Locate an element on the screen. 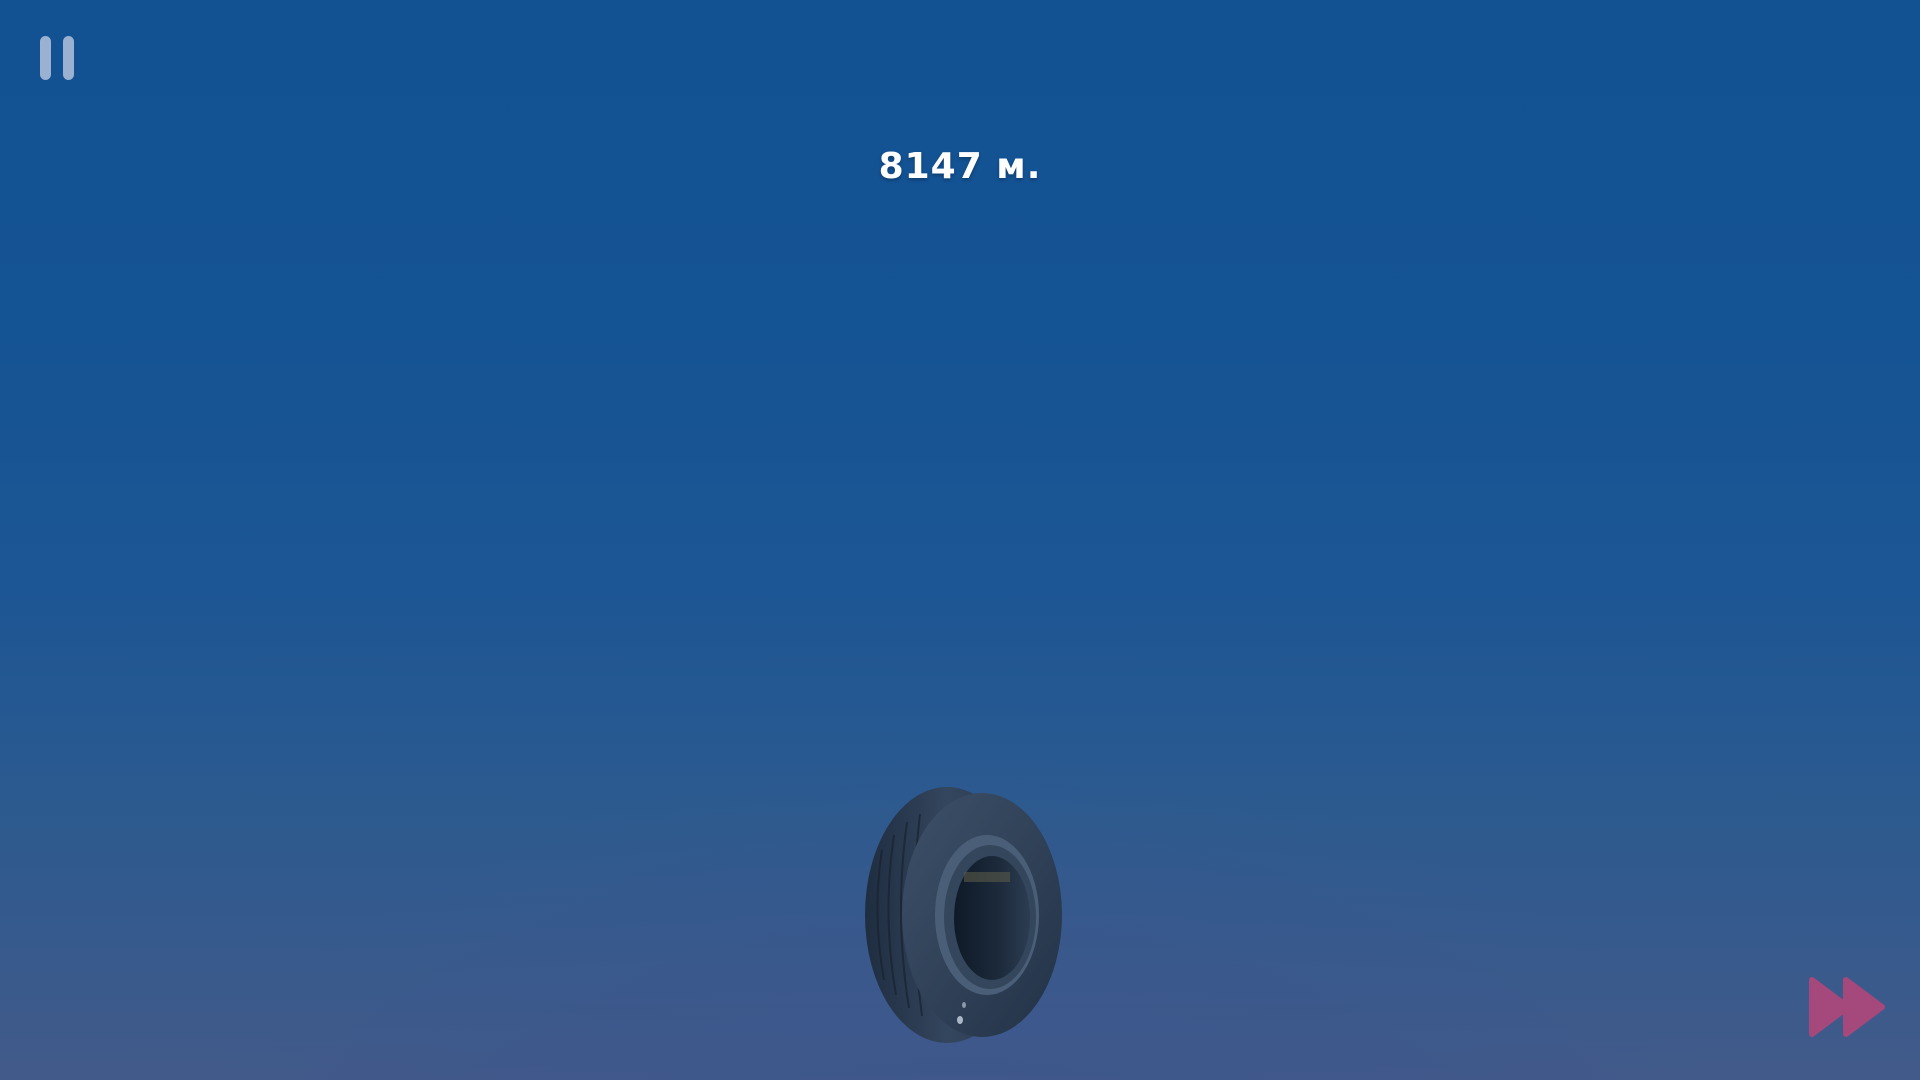  fast-forward-icon is located at coordinates (1847, 1007).